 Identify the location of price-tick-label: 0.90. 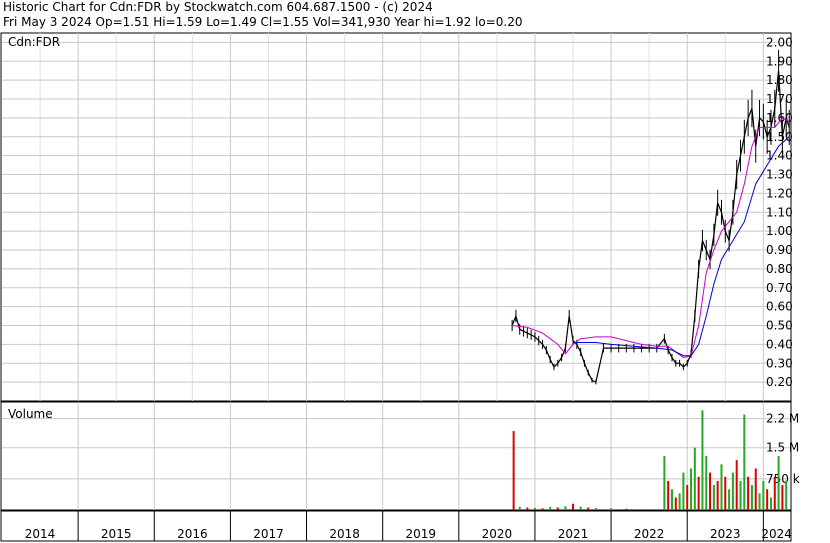
(779, 250).